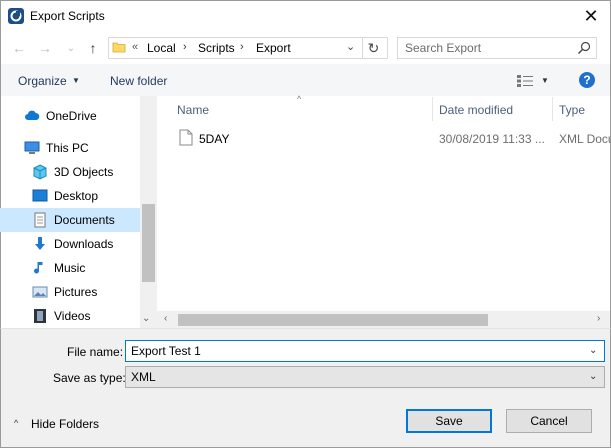 This screenshot has width=611, height=448. What do you see at coordinates (40, 196) in the screenshot?
I see `desktop-icon` at bounding box center [40, 196].